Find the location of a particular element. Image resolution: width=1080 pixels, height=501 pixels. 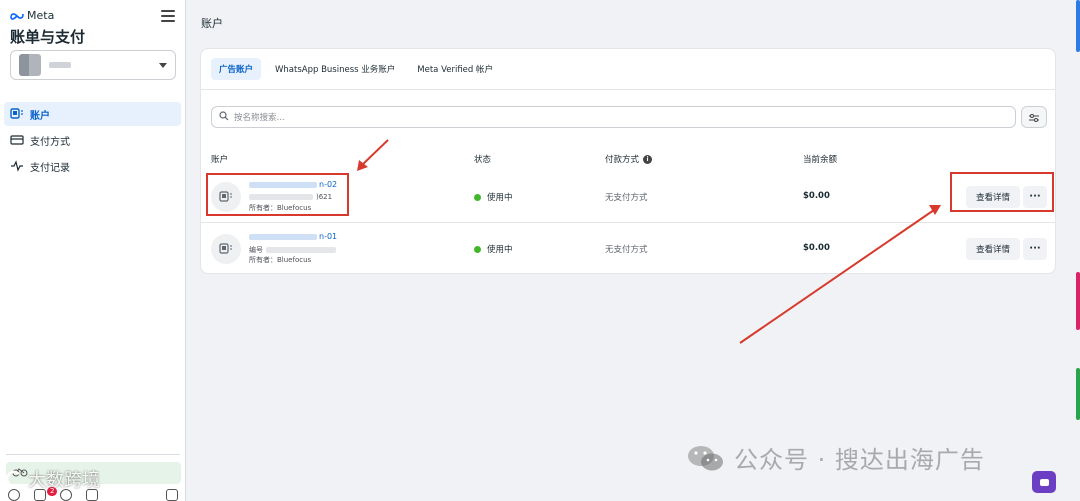

account-id: 编号 is located at coordinates (292, 250).